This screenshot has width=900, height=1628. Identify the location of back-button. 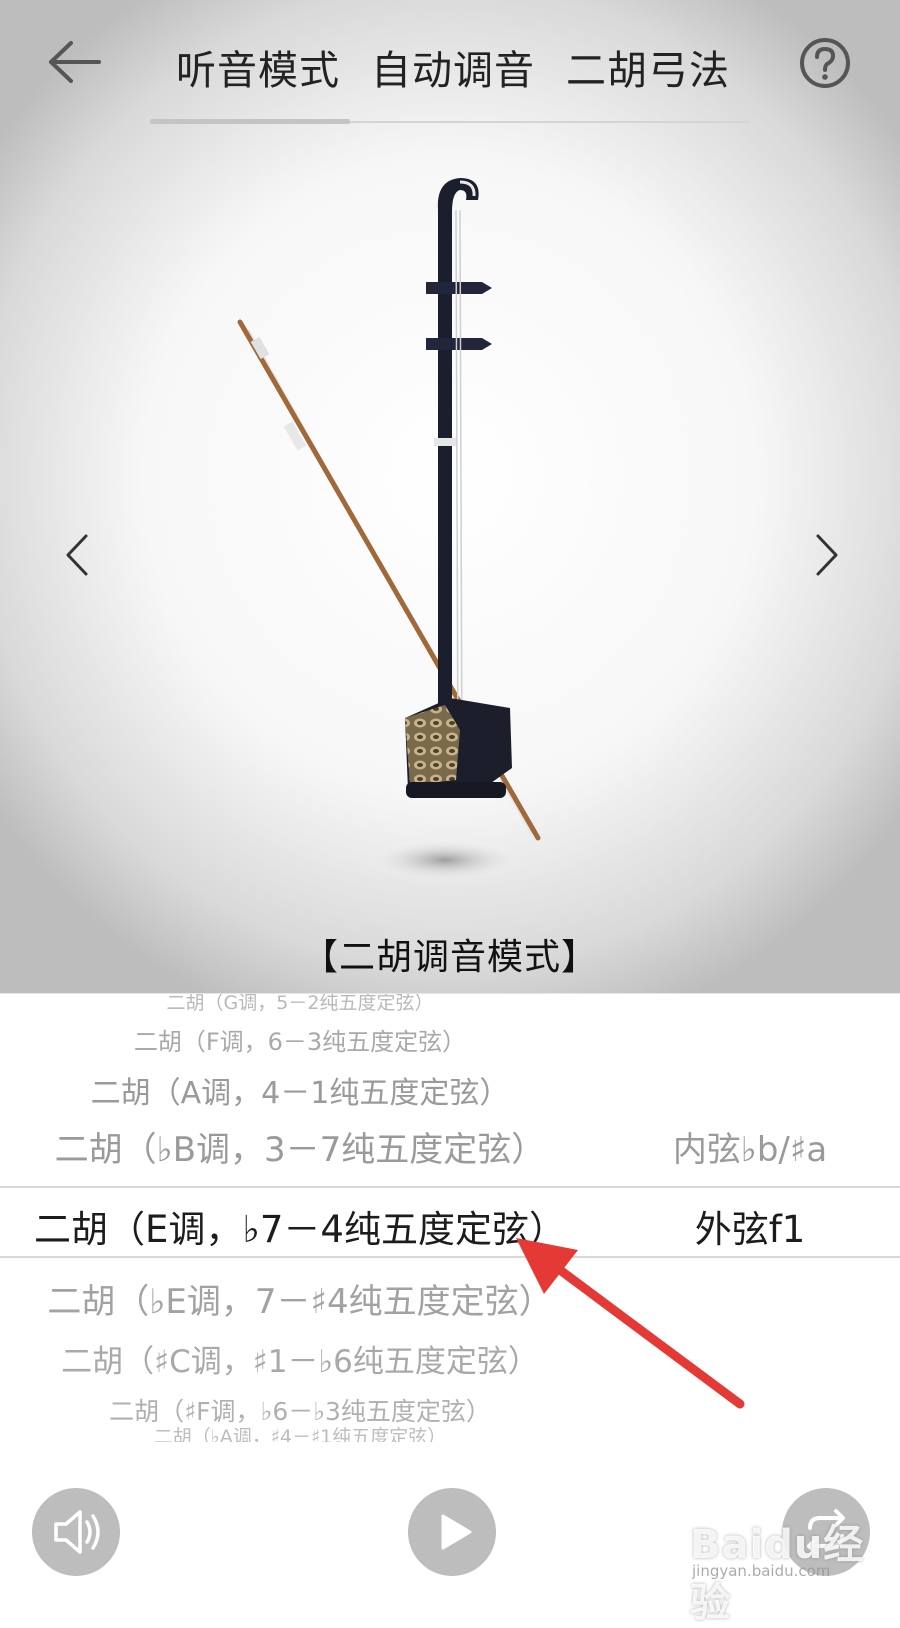
(75, 62).